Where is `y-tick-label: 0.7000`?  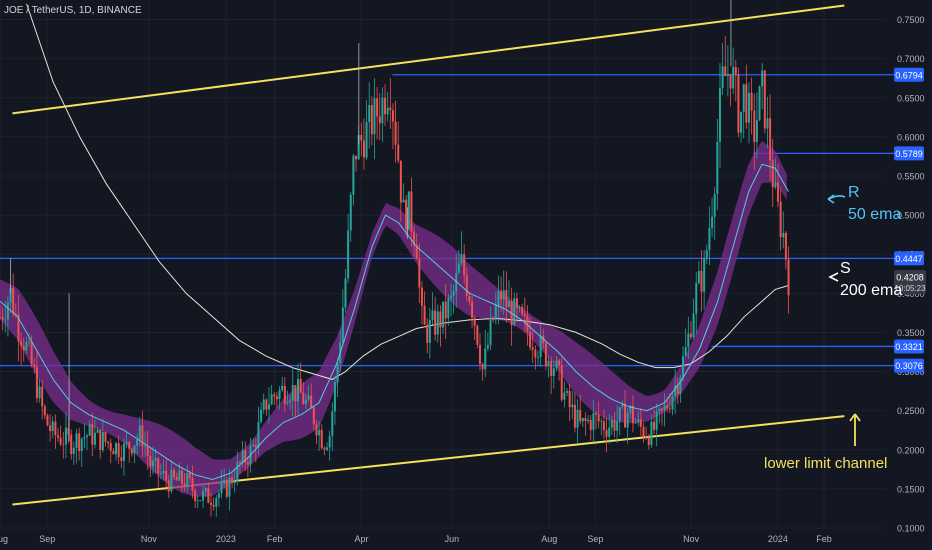 y-tick-label: 0.7000 is located at coordinates (911, 59).